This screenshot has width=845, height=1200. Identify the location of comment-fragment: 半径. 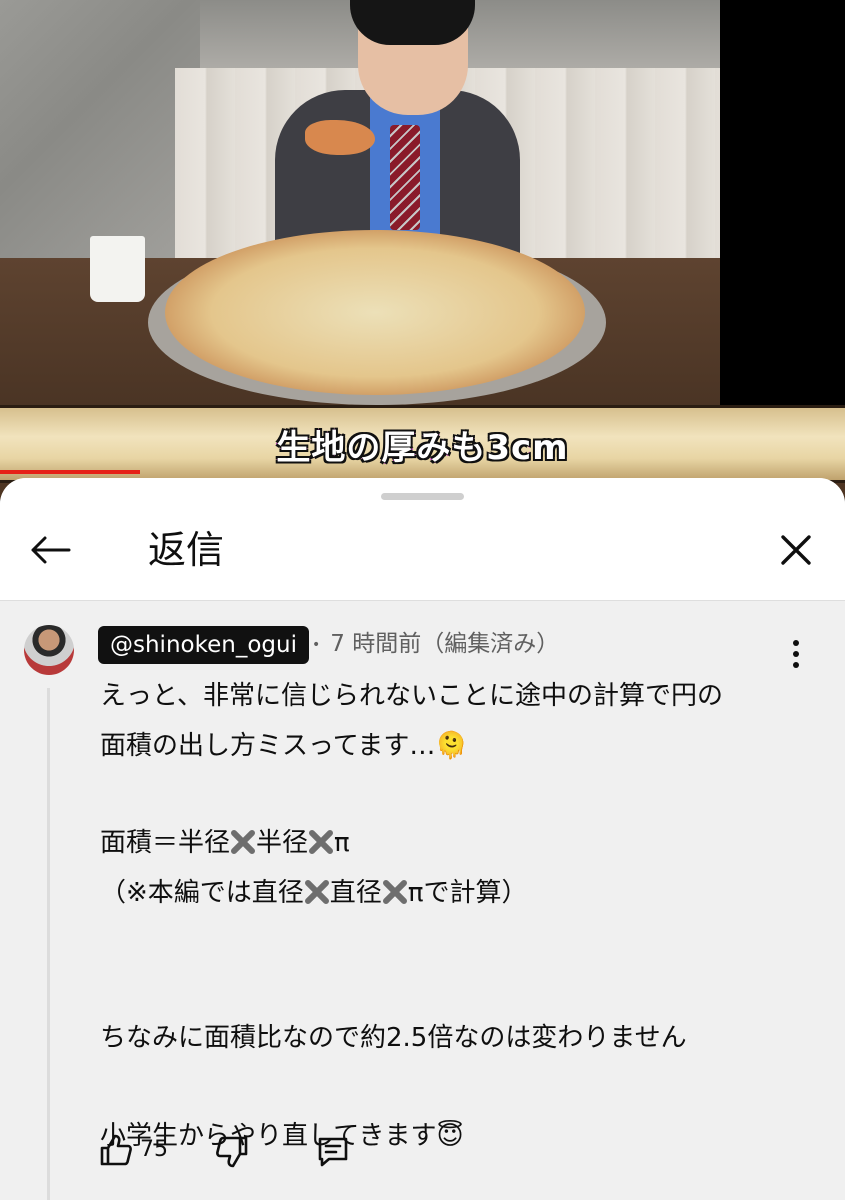
(282, 843).